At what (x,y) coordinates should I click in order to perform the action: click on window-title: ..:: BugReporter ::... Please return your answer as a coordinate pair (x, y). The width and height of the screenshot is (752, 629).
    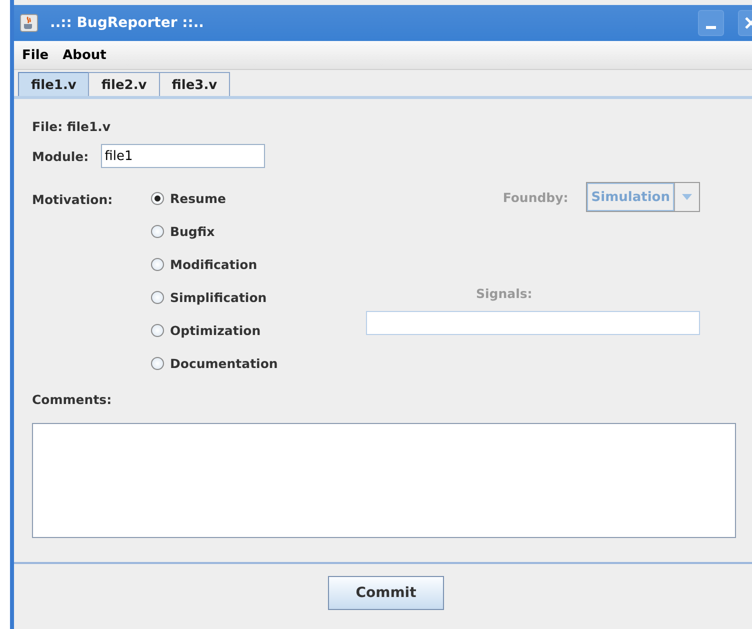
    Looking at the image, I should click on (127, 23).